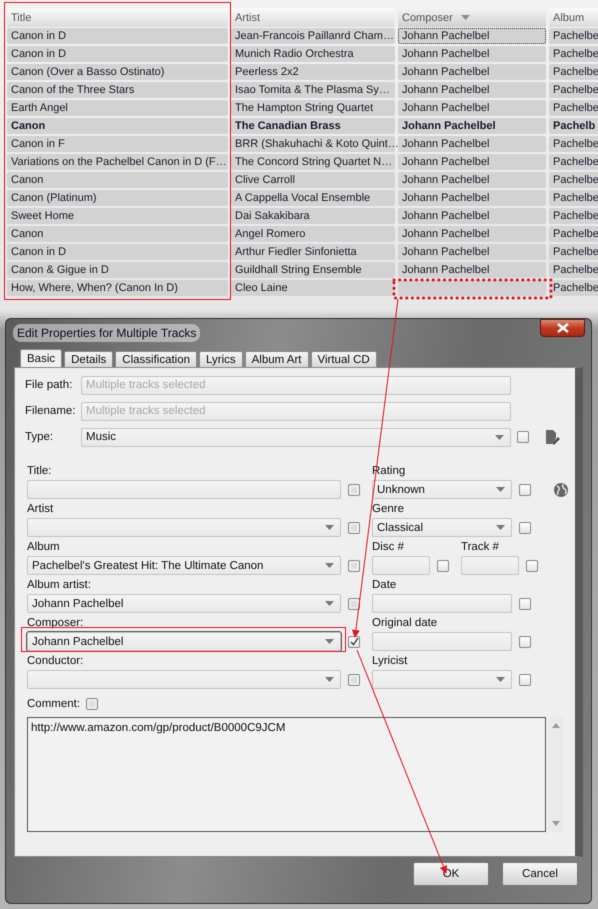  Describe the element at coordinates (117, 72) in the screenshot. I see `table-cell: Canon (Over a Basso Ostinato)` at that location.